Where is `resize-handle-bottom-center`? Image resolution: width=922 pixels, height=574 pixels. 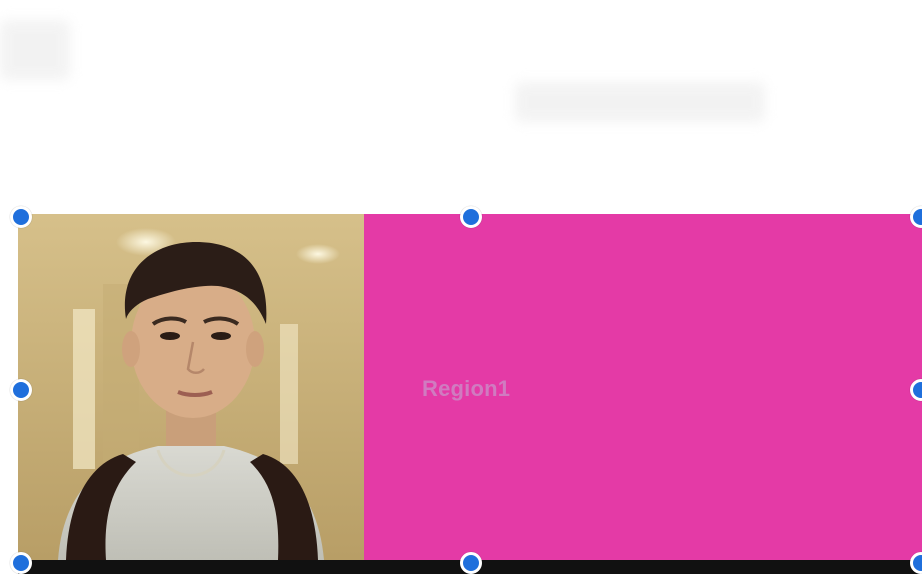 resize-handle-bottom-center is located at coordinates (471, 563).